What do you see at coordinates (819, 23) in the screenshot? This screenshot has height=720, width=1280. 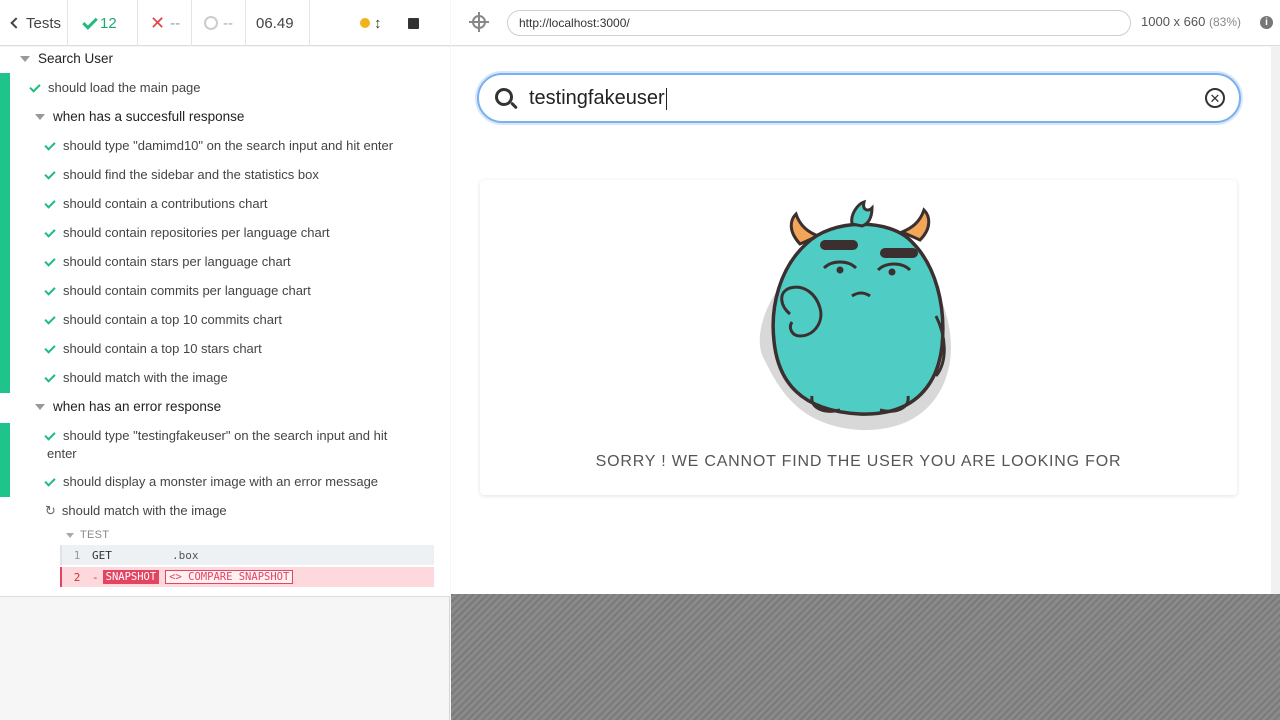 I see `url-bar: http://localhost:3000/` at bounding box center [819, 23].